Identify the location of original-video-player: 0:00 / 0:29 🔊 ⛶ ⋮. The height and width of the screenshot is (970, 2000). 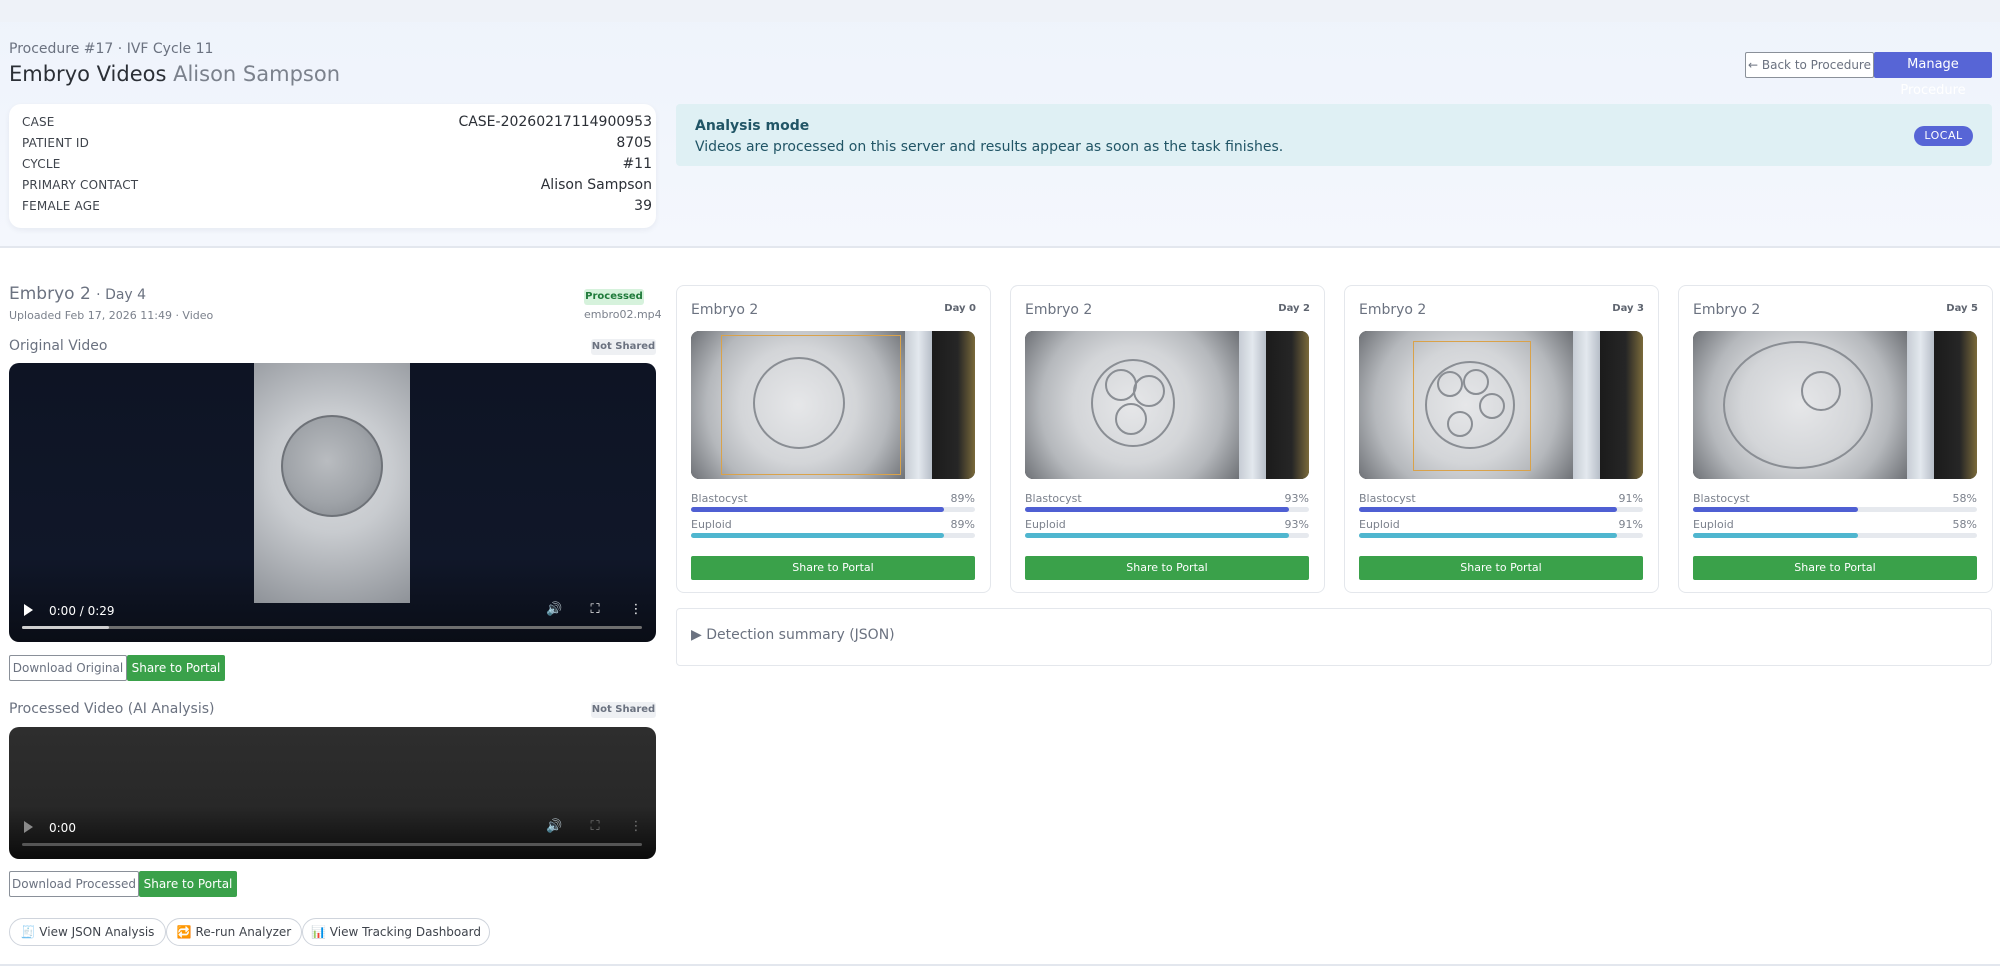
(332, 502).